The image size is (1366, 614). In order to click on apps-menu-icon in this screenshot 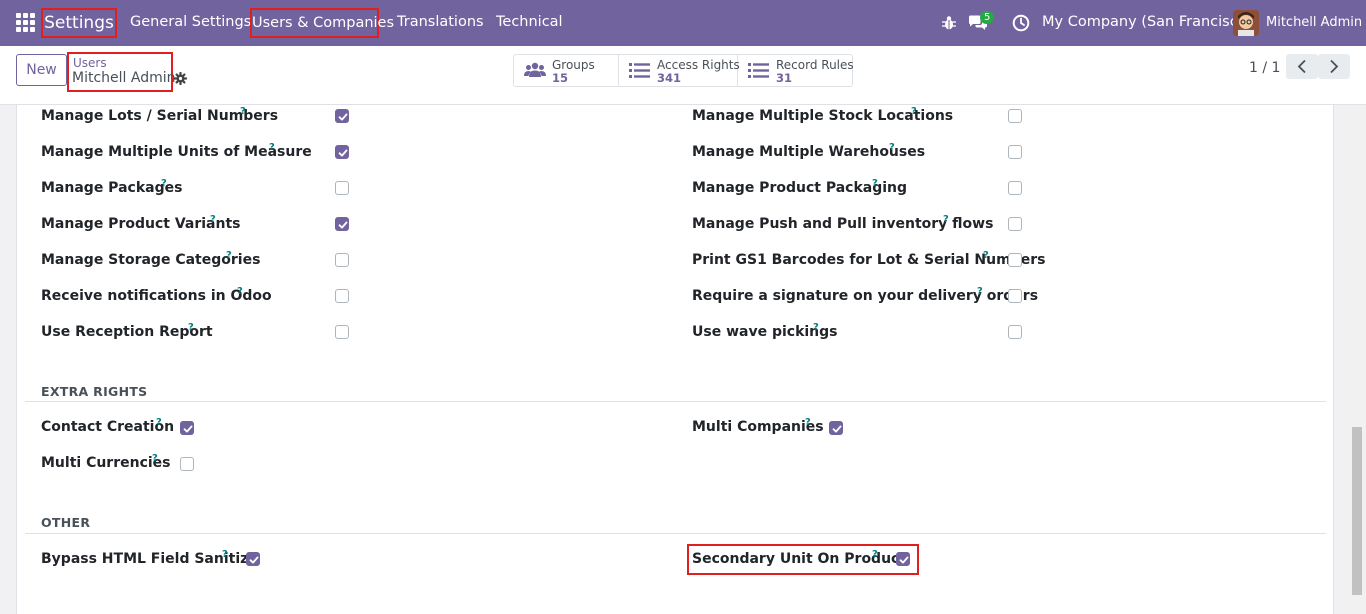, I will do `click(26, 23)`.